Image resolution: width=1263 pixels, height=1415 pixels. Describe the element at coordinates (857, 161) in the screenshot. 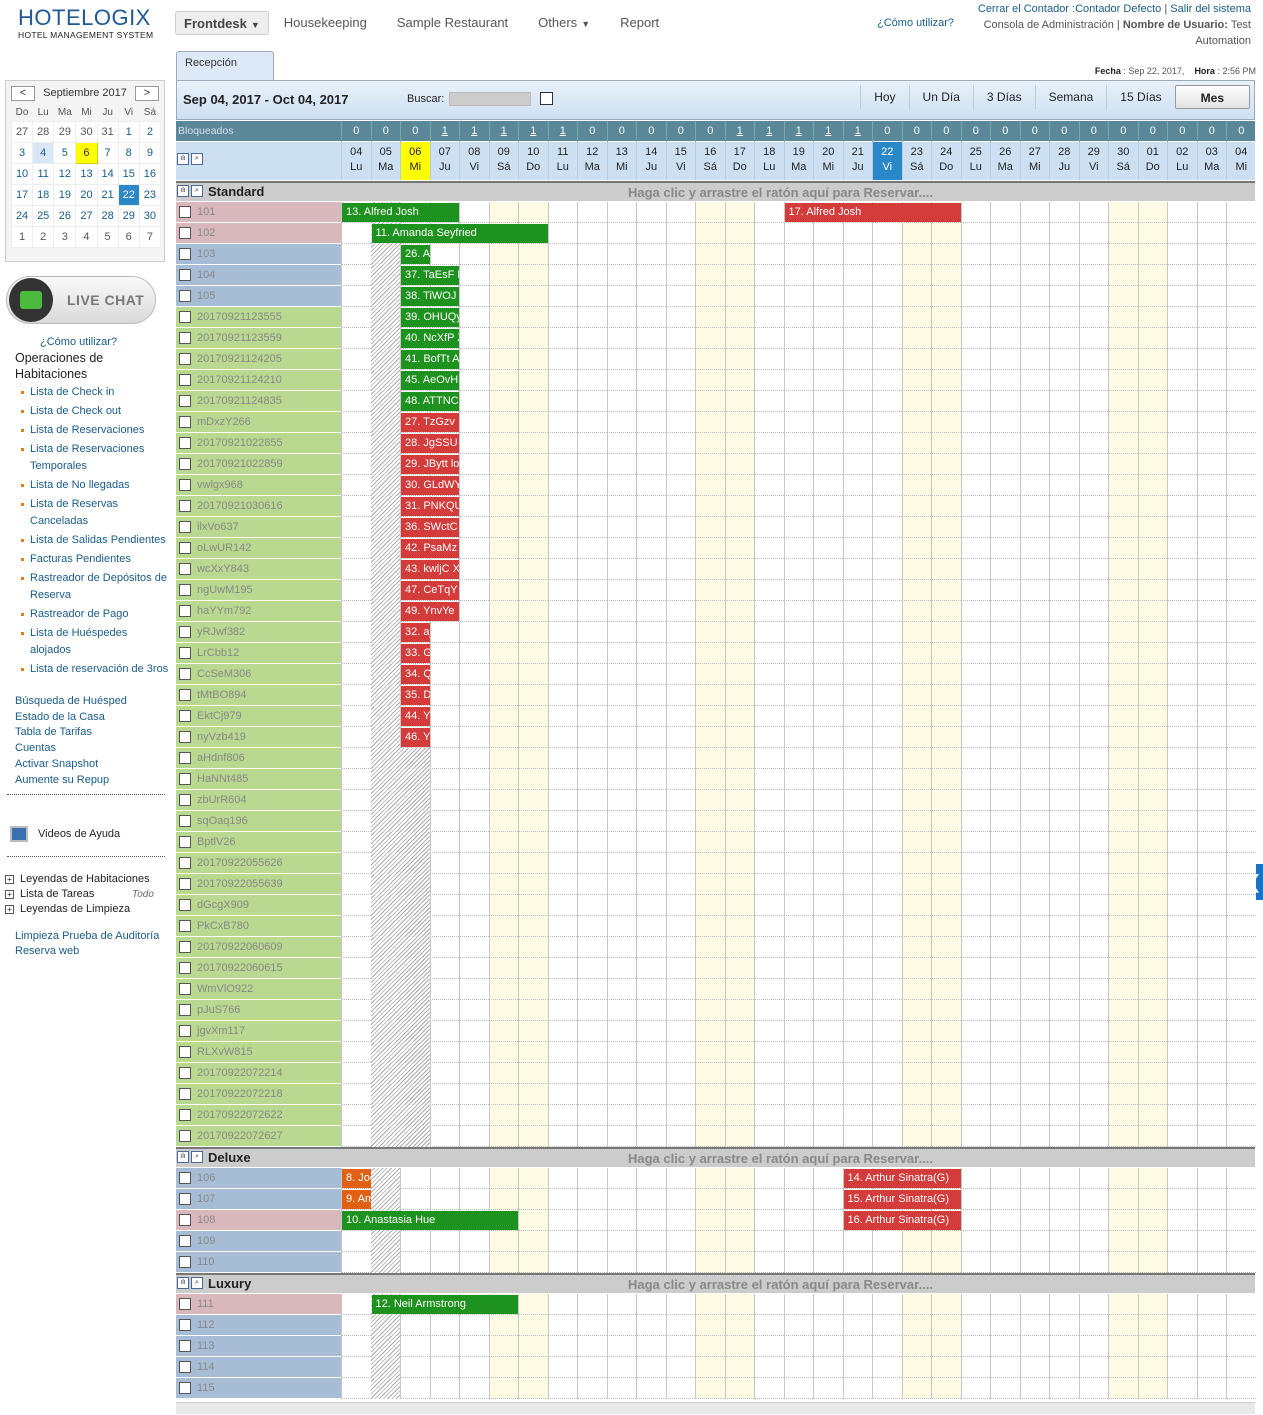

I see `day-header: 21 Ju` at that location.